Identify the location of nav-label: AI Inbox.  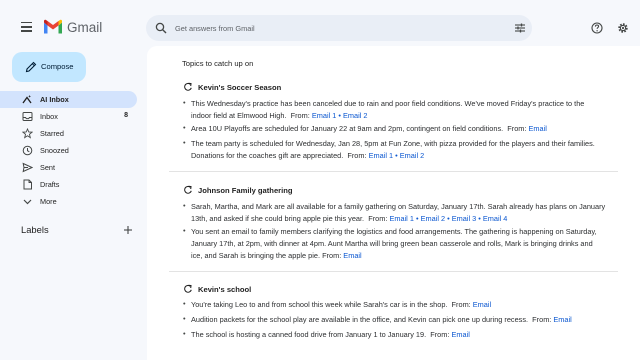
(54, 99).